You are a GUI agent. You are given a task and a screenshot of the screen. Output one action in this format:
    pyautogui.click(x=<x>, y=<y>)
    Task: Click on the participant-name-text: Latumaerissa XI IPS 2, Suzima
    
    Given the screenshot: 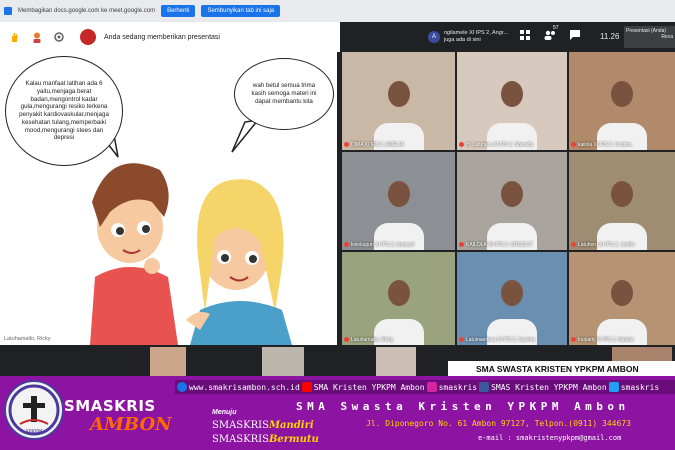 What is the action you would take?
    pyautogui.click(x=501, y=340)
    